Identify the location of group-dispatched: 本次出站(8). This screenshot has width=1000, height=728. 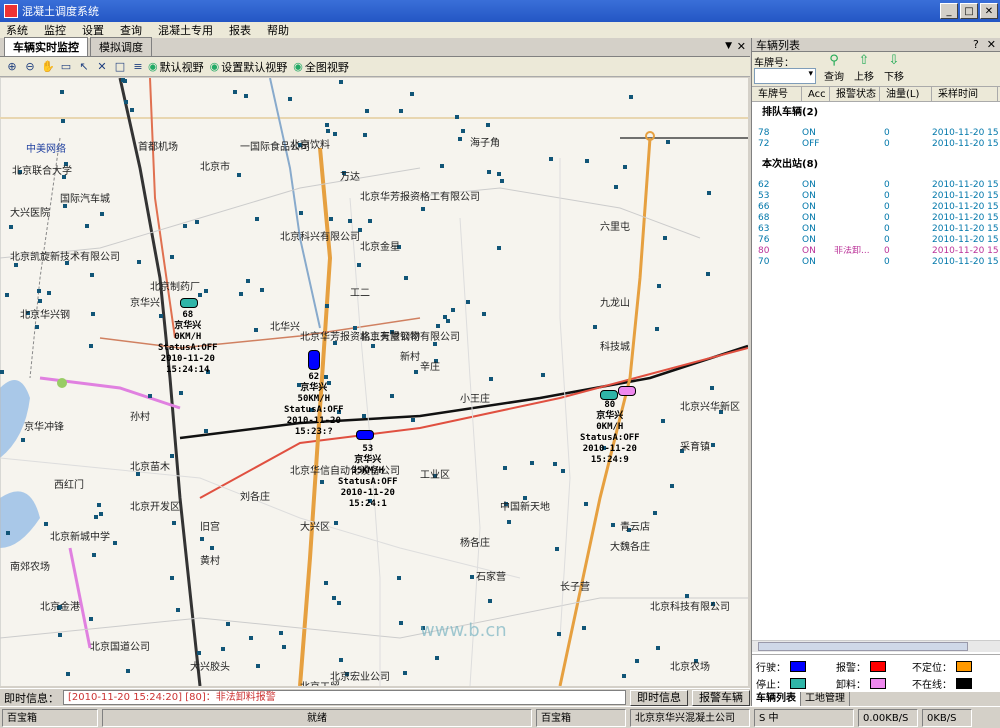
(876, 165).